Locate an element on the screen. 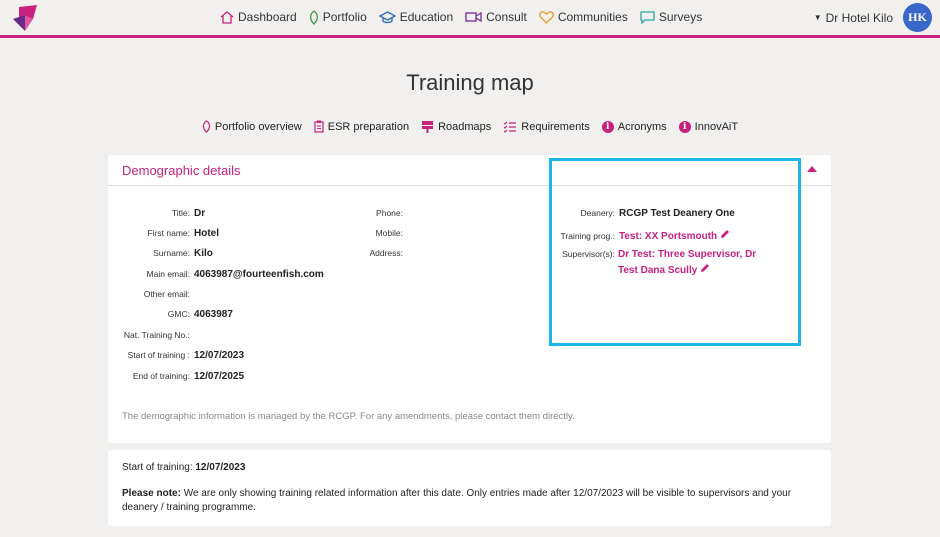 The width and height of the screenshot is (940, 537). nav-consult: Consult is located at coordinates (496, 17).